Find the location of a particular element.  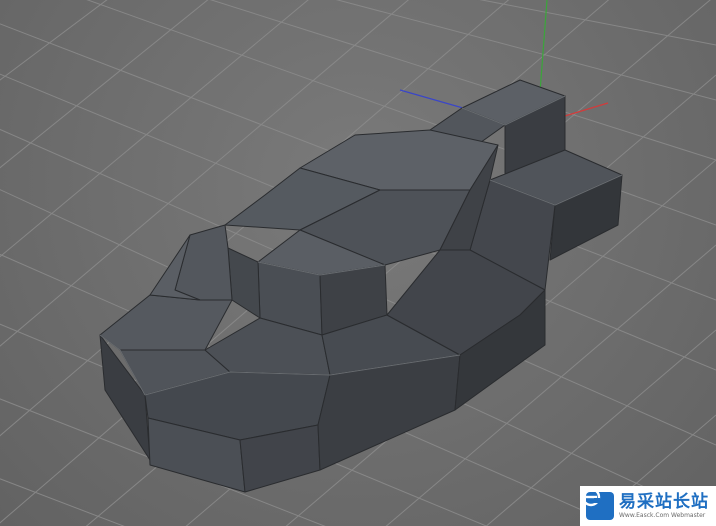

e-logo-icon is located at coordinates (597, 503).